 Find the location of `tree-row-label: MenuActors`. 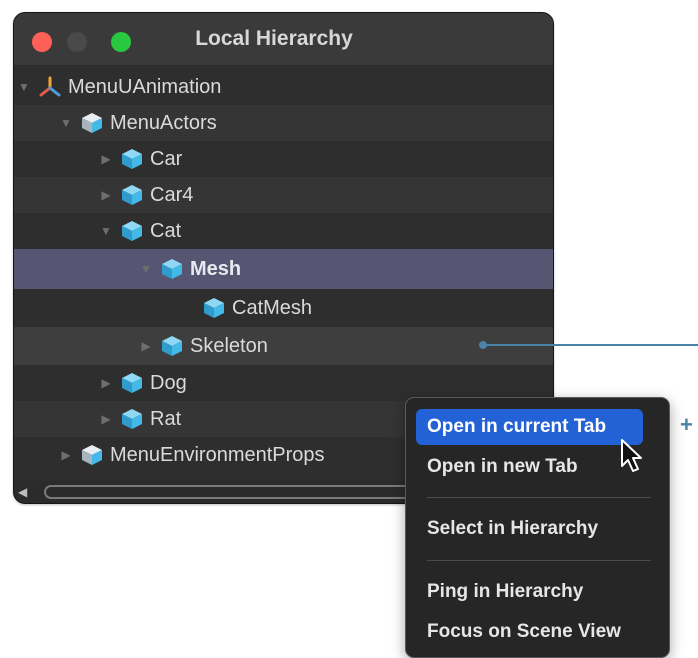

tree-row-label: MenuActors is located at coordinates (163, 123).